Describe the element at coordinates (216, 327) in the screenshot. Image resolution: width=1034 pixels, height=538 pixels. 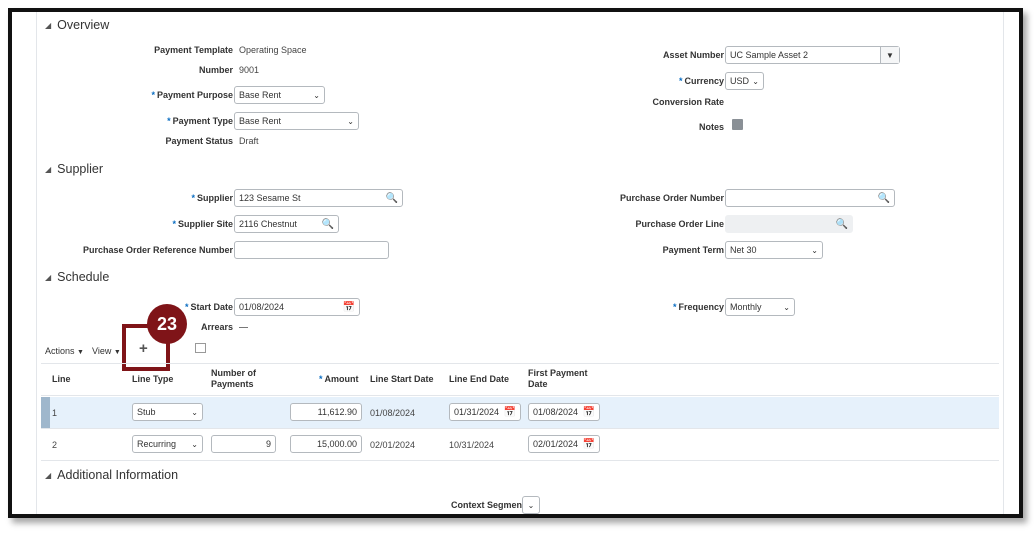
I see `arrears-label: Arrears` at that location.